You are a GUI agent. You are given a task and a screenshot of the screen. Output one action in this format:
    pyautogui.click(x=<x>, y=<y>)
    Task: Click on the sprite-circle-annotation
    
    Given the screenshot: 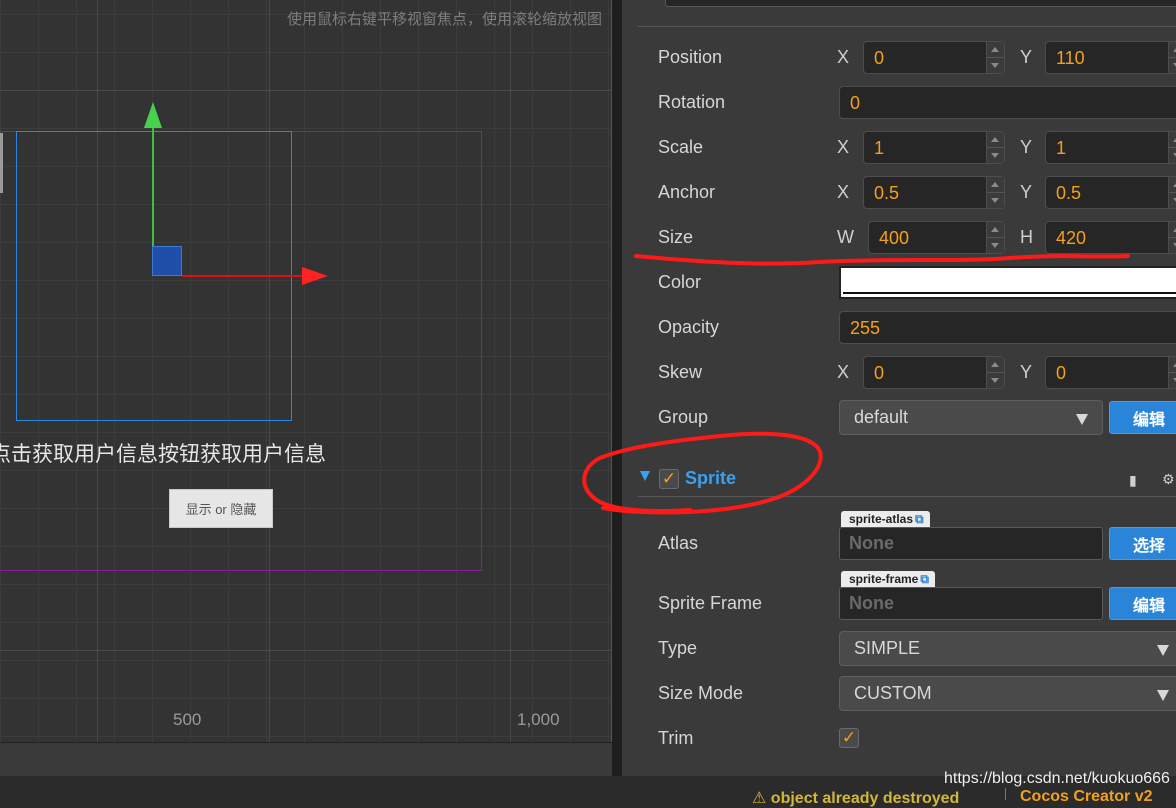 What is the action you would take?
    pyautogui.click(x=702, y=473)
    